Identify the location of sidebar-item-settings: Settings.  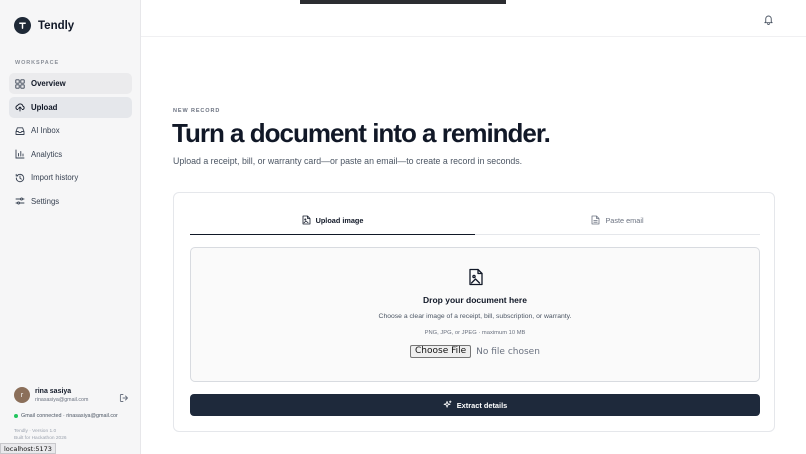
(70, 201).